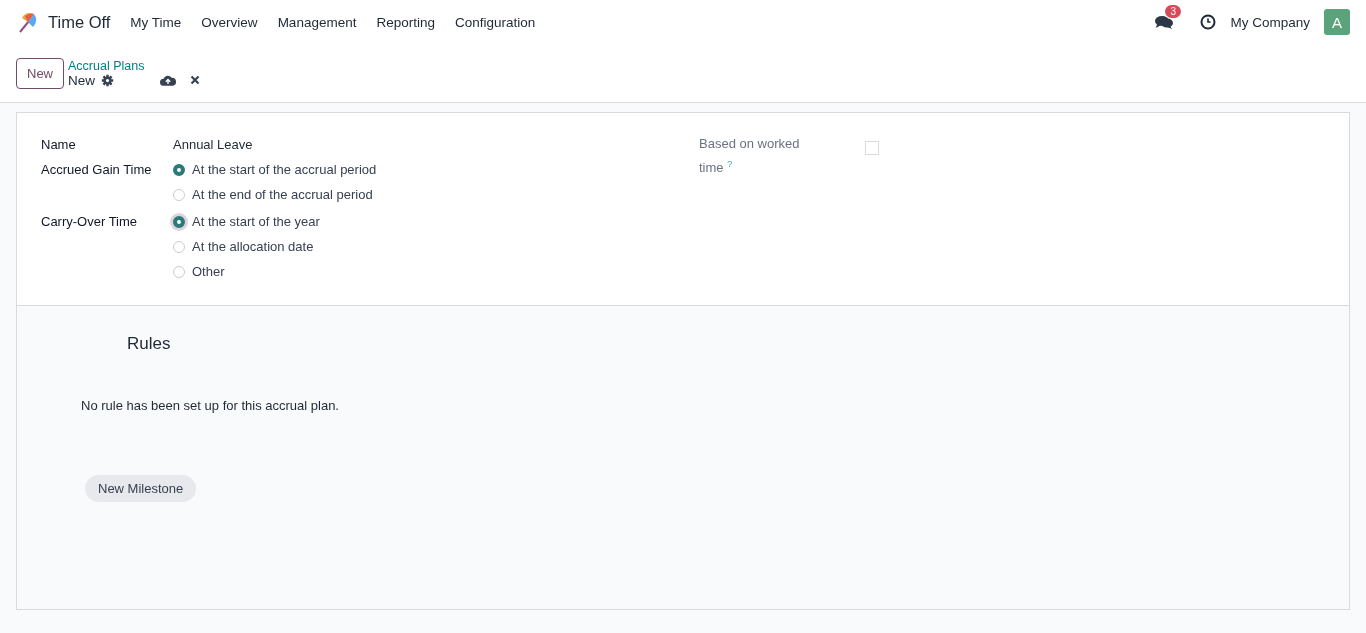 Image resolution: width=1366 pixels, height=633 pixels. What do you see at coordinates (872, 148) in the screenshot?
I see `checkbox` at bounding box center [872, 148].